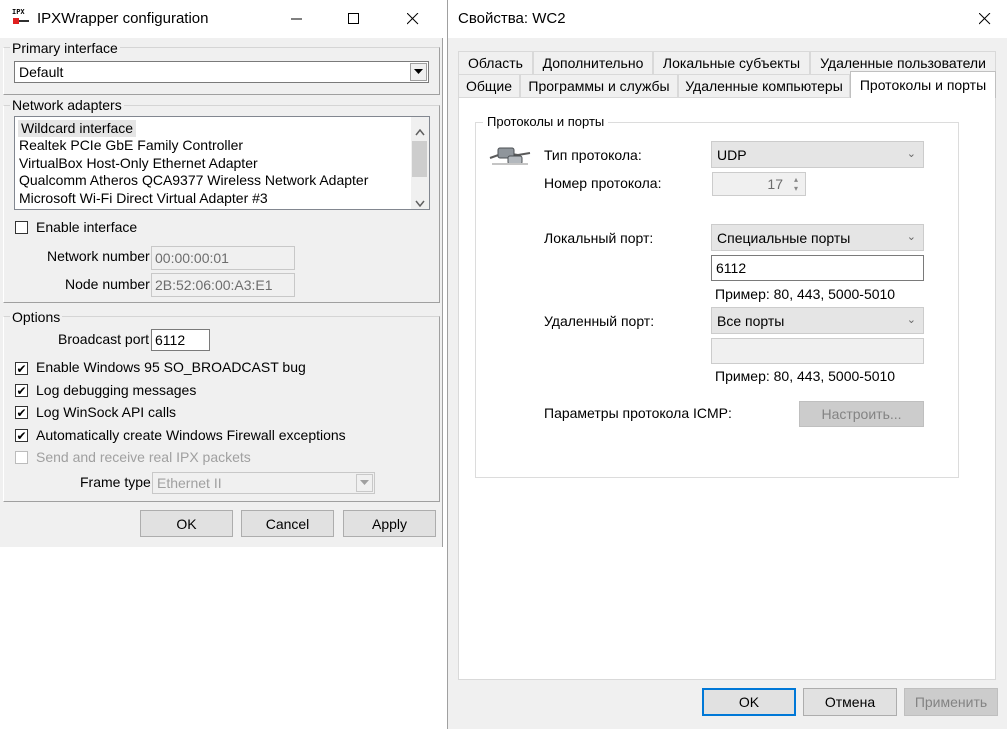 This screenshot has height=729, width=1007. Describe the element at coordinates (817, 154) in the screenshot. I see `protocol-type-select: UDP ⌄` at that location.